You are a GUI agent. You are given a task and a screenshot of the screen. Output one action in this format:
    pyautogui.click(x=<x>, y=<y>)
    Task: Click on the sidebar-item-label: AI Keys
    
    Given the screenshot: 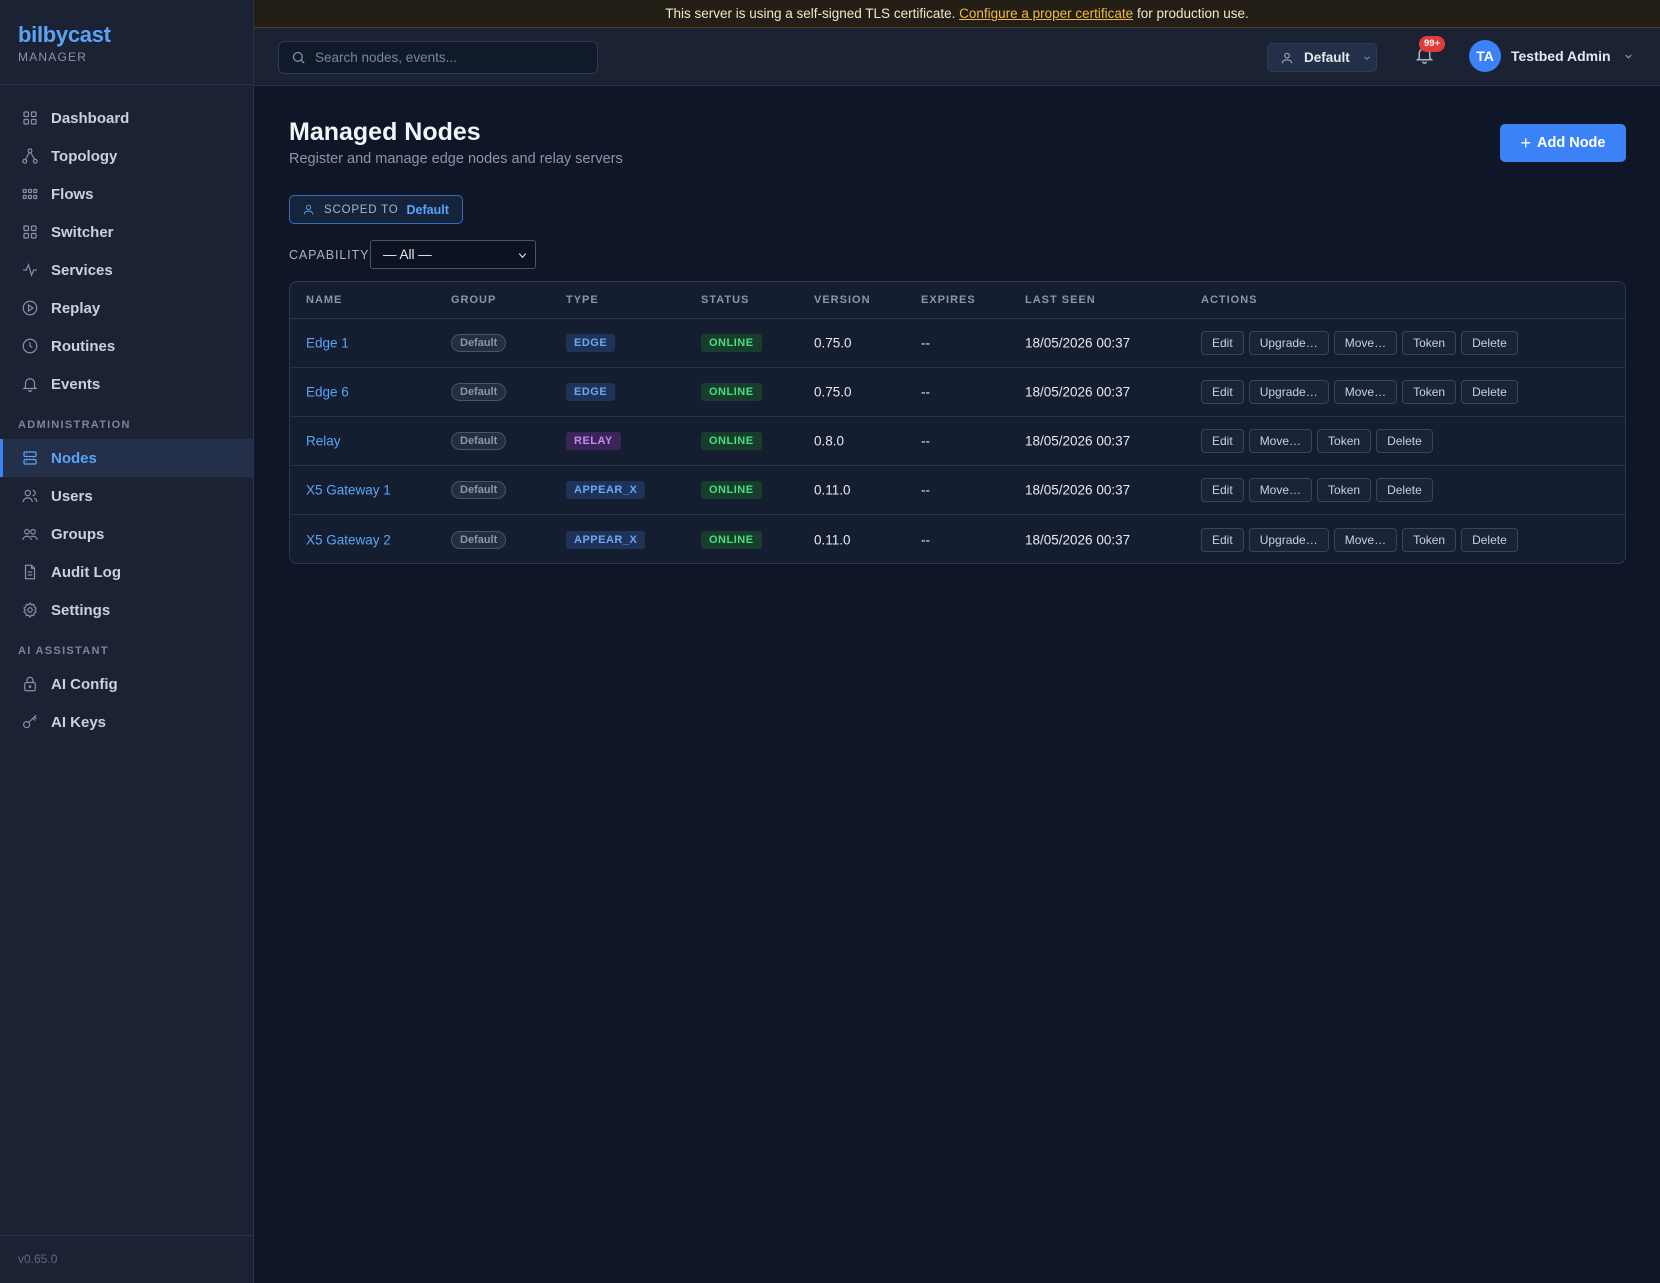 What is the action you would take?
    pyautogui.click(x=79, y=722)
    